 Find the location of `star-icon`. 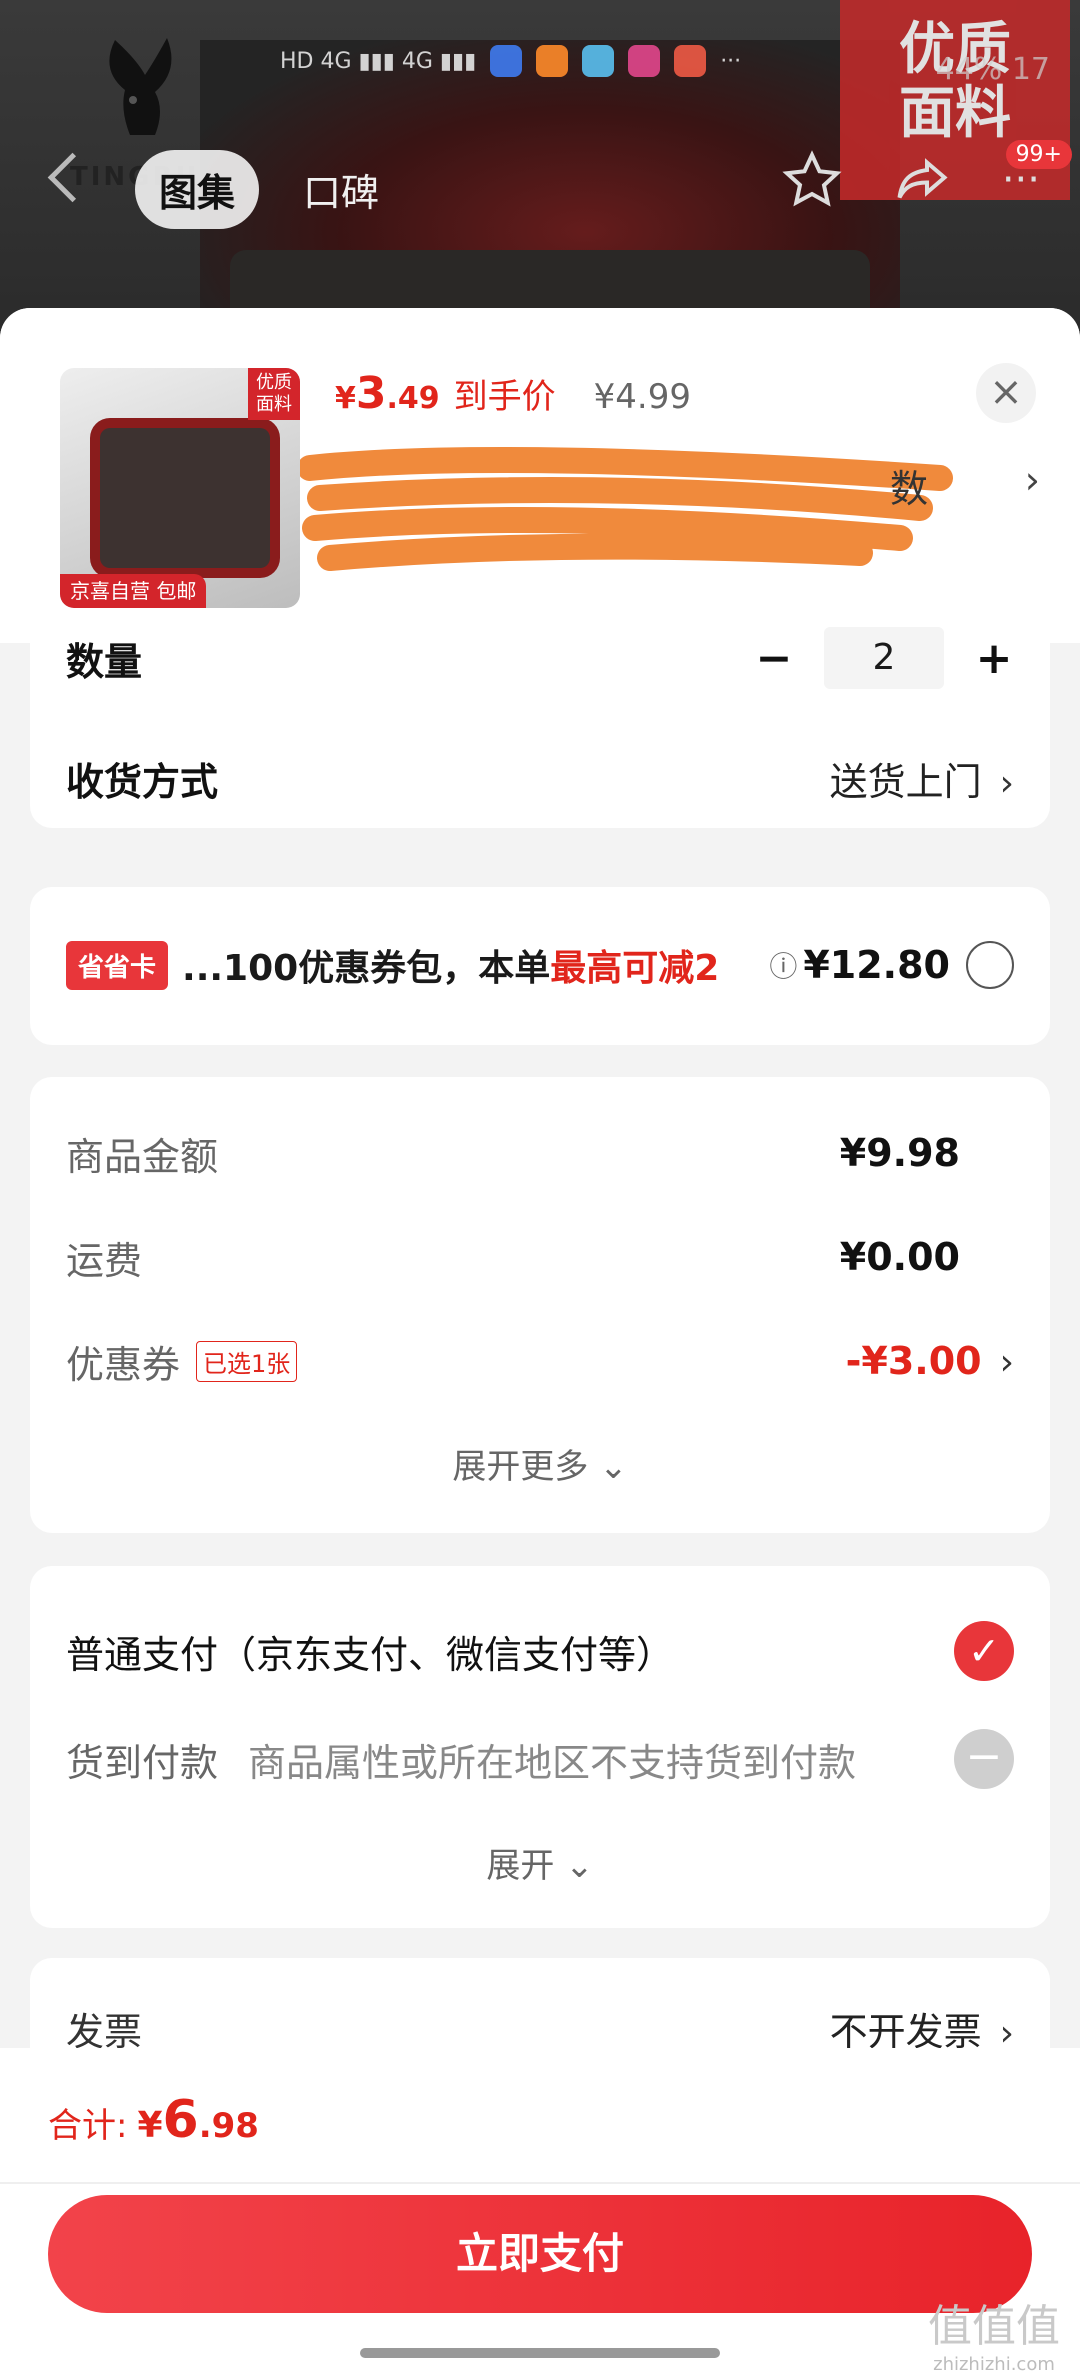

star-icon is located at coordinates (812, 180).